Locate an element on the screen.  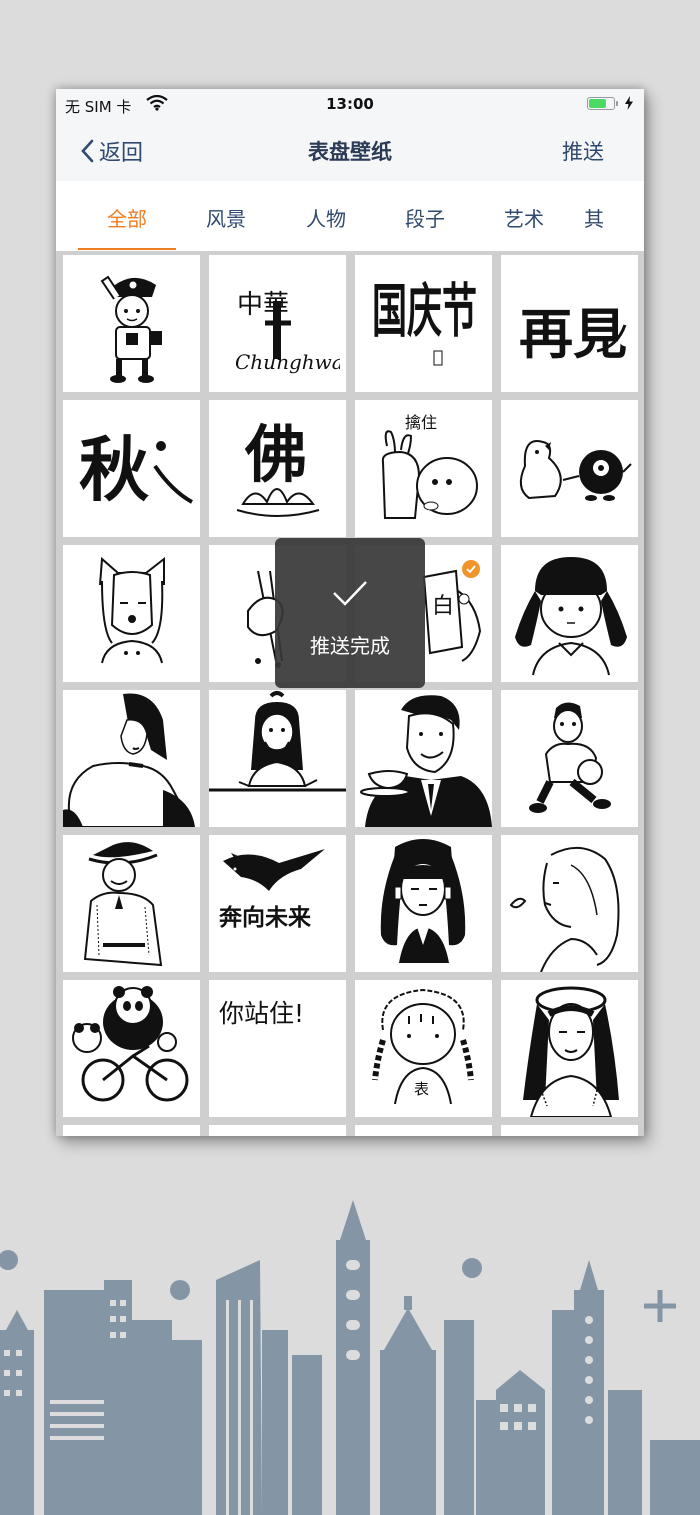
chunghwa-chars: 中華 is located at coordinates (263, 305).